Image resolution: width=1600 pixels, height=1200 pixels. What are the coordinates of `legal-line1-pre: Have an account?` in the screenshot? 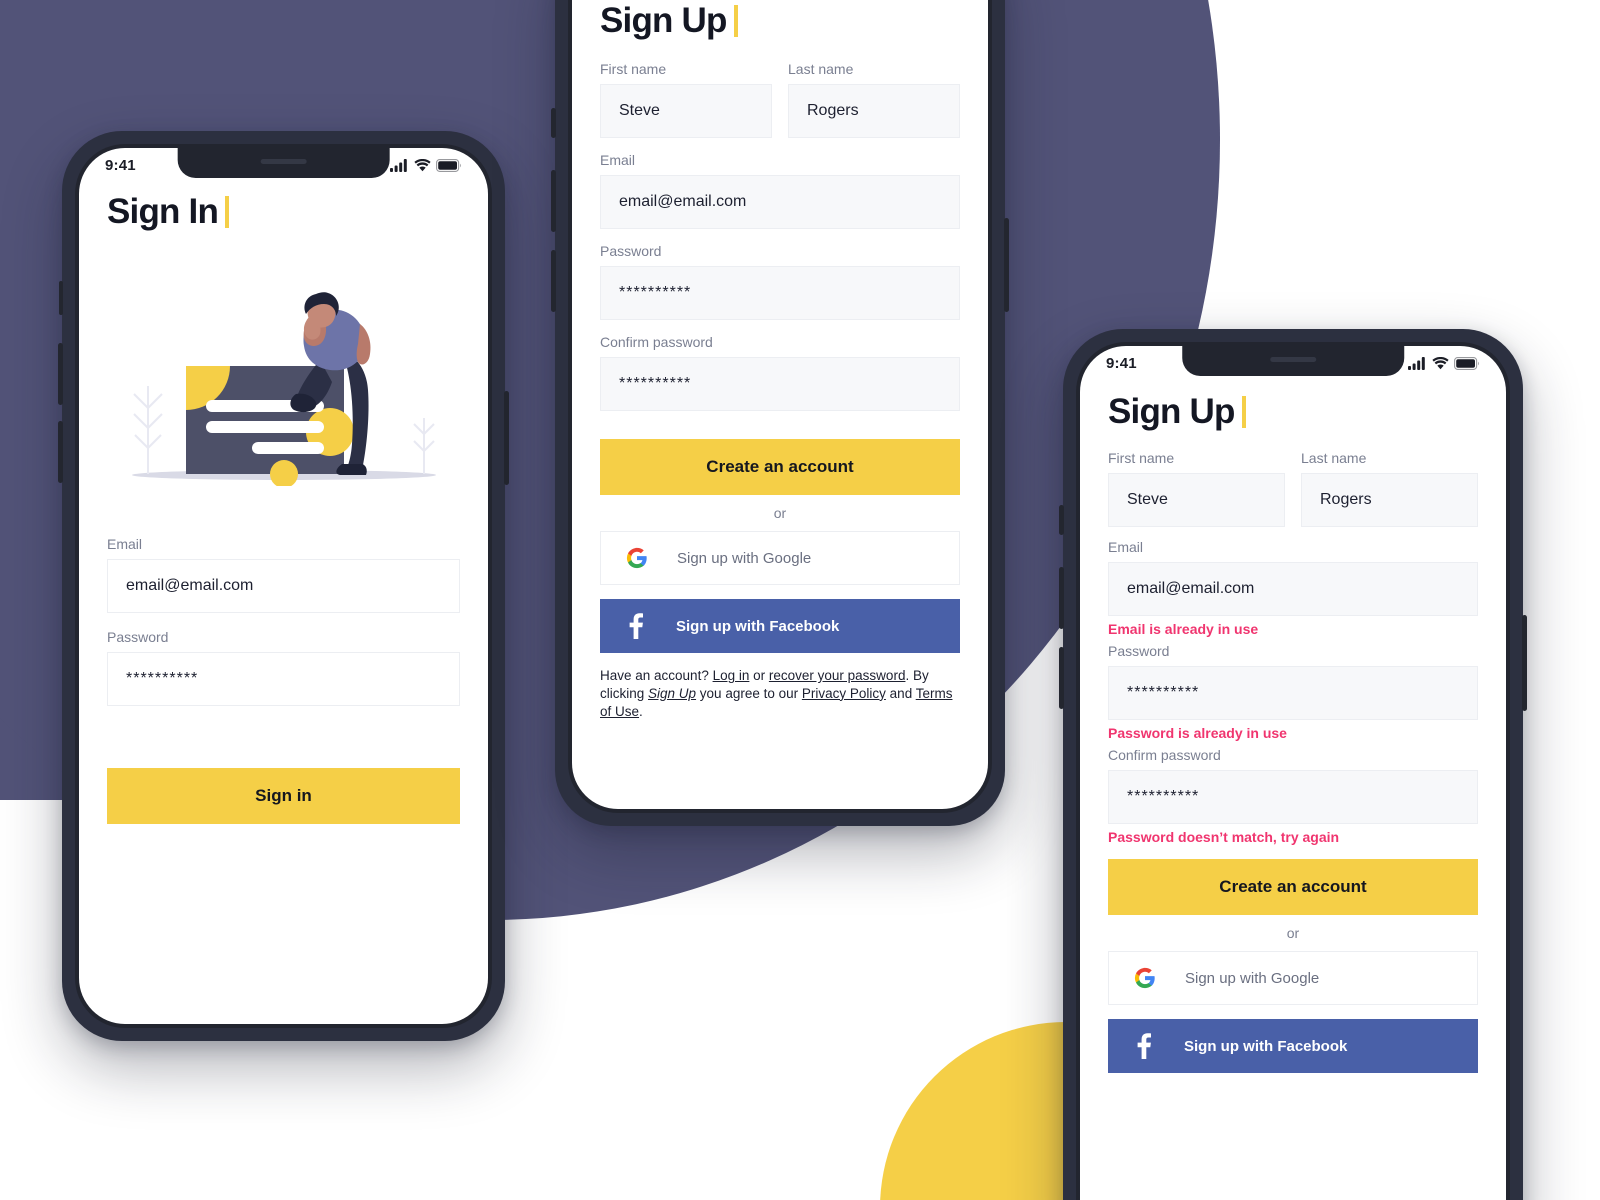 It's located at (656, 675).